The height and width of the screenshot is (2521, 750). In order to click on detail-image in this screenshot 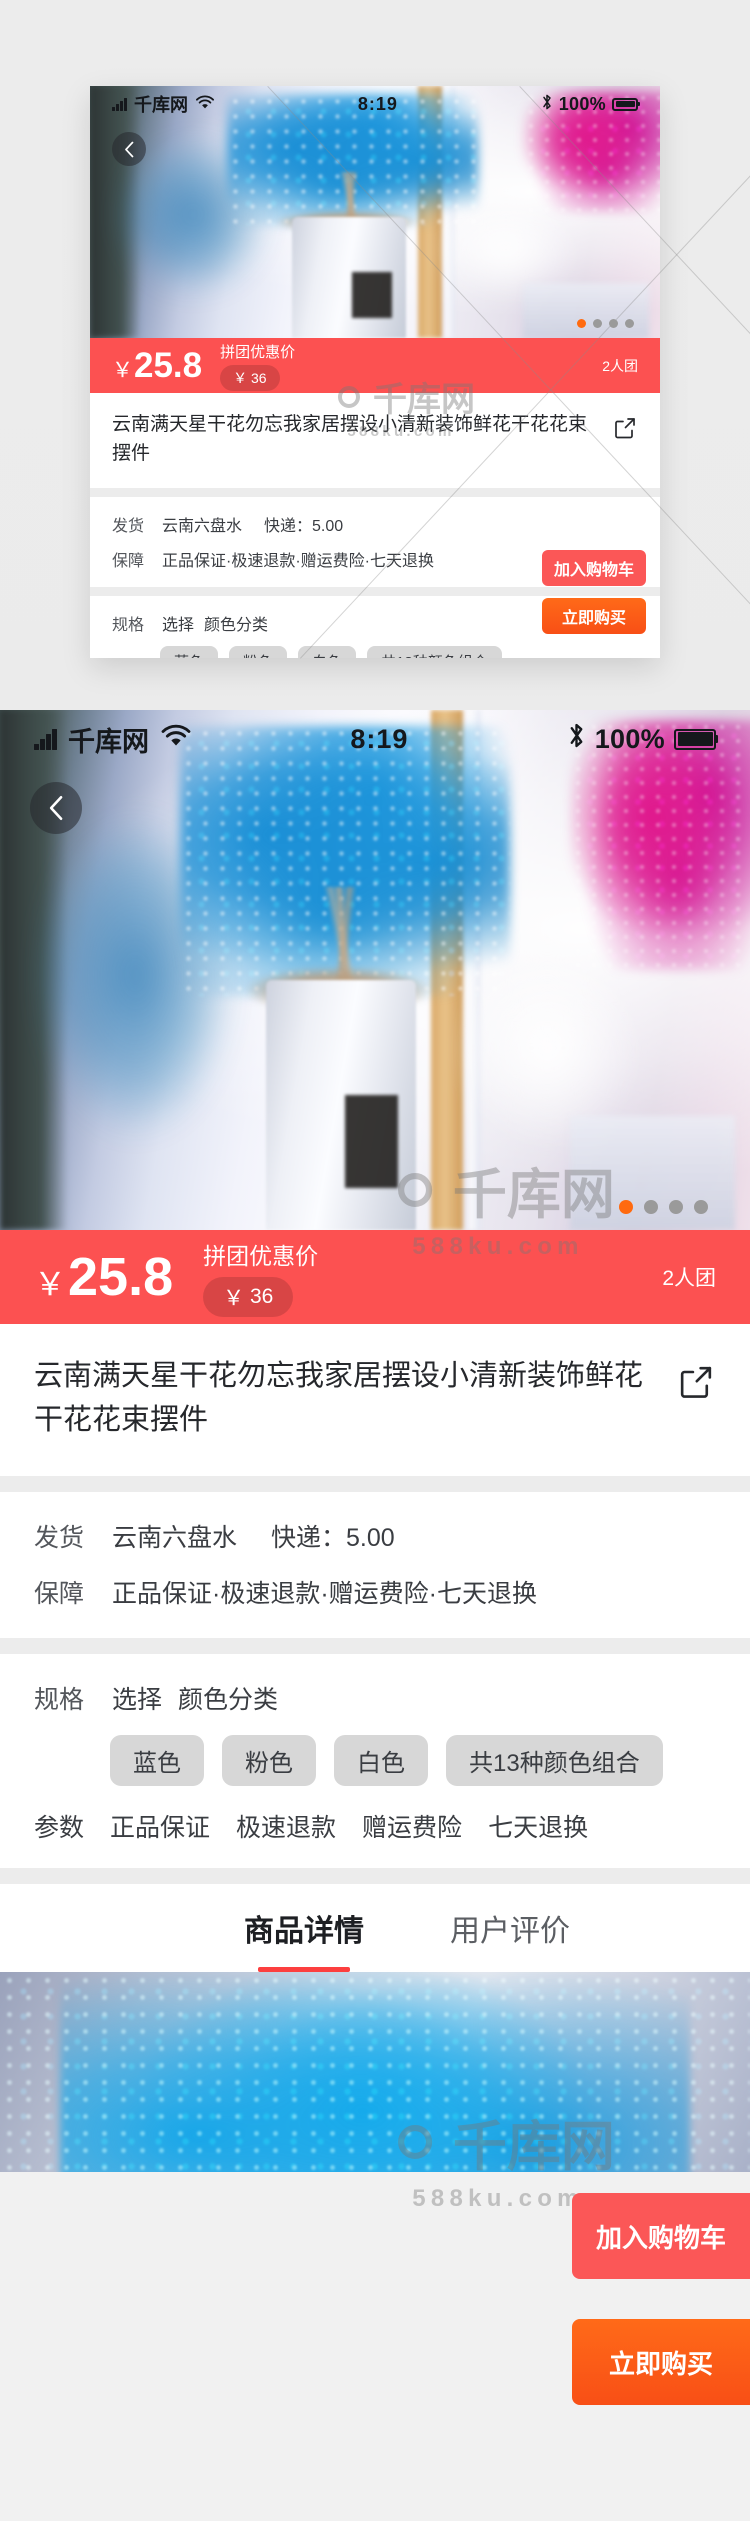, I will do `click(375, 2072)`.